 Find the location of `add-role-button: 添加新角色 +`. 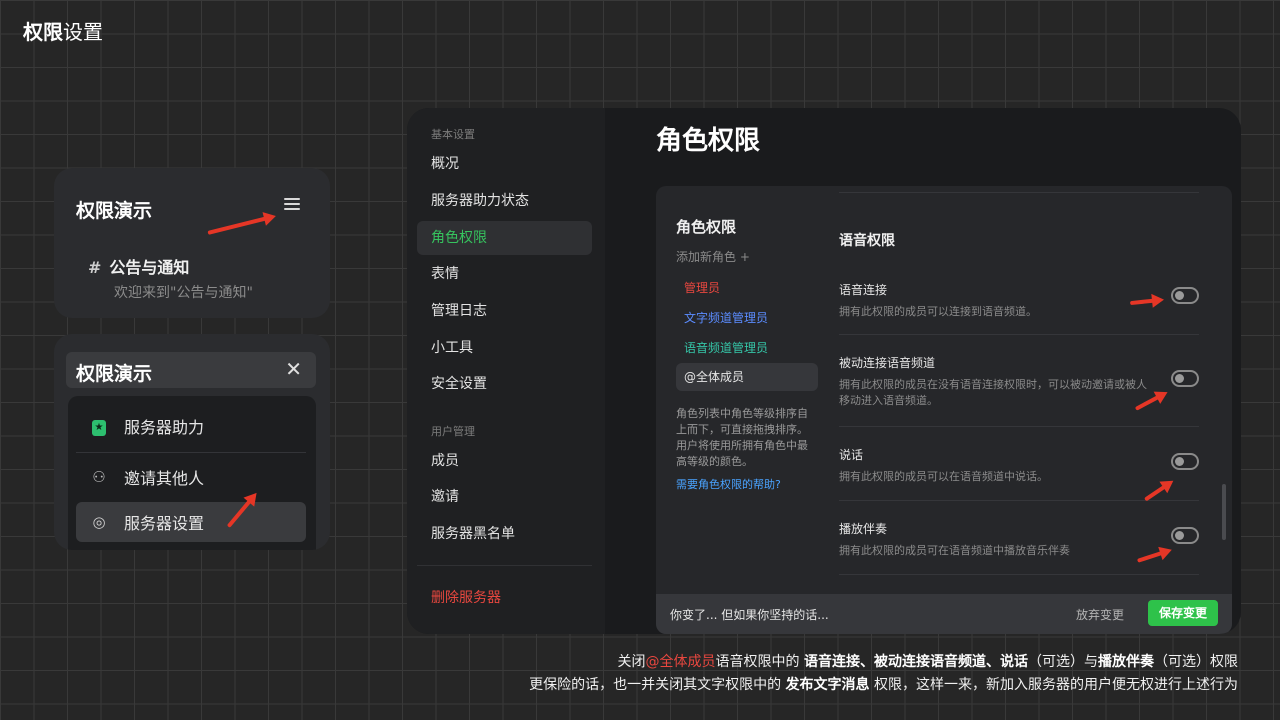

add-role-button: 添加新角色 + is located at coordinates (713, 256).